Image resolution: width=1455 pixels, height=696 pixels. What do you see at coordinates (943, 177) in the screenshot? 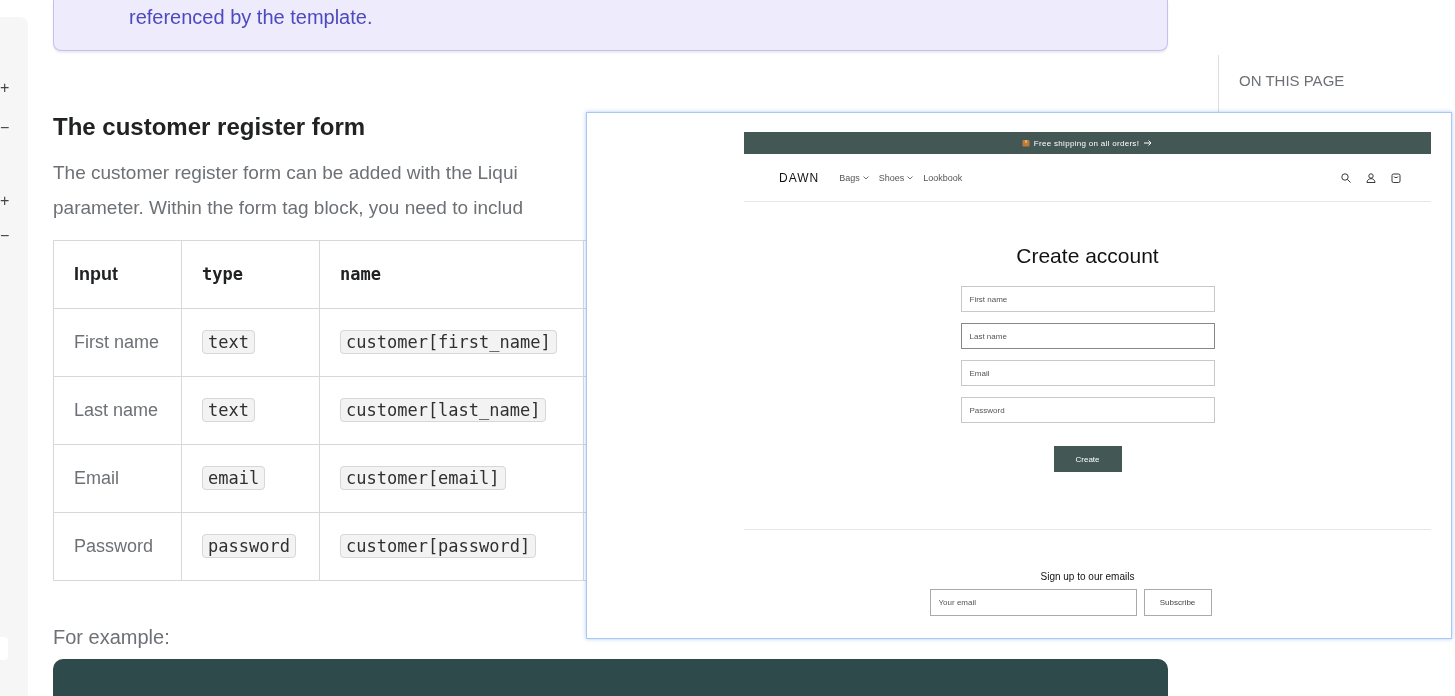
I see `nav-link: Lookbook` at bounding box center [943, 177].